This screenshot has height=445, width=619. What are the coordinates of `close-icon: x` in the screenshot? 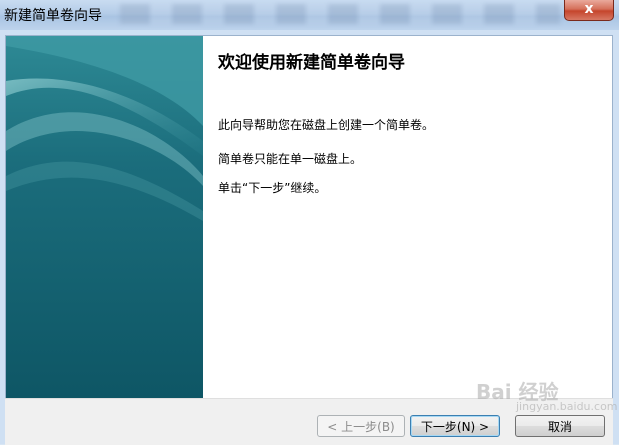 It's located at (589, 9).